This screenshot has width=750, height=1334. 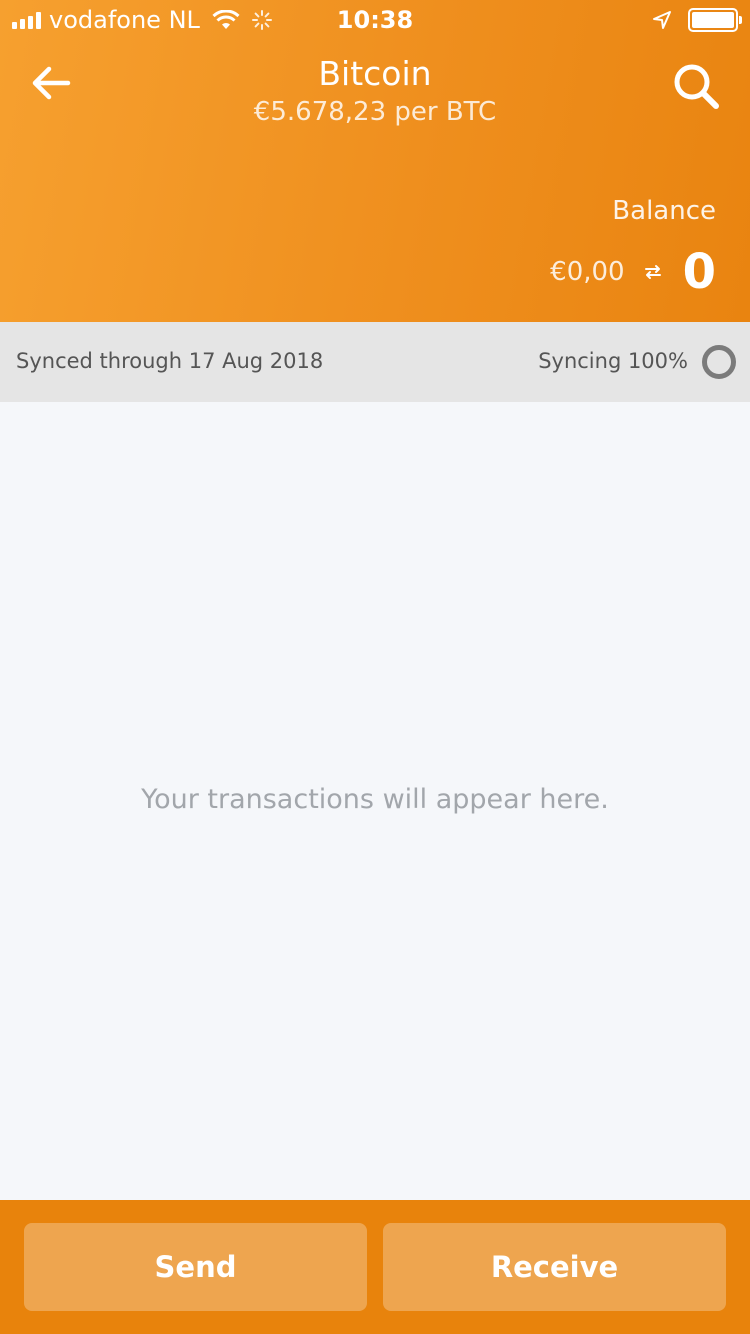 What do you see at coordinates (664, 211) in the screenshot?
I see `balance-label: Balance` at bounding box center [664, 211].